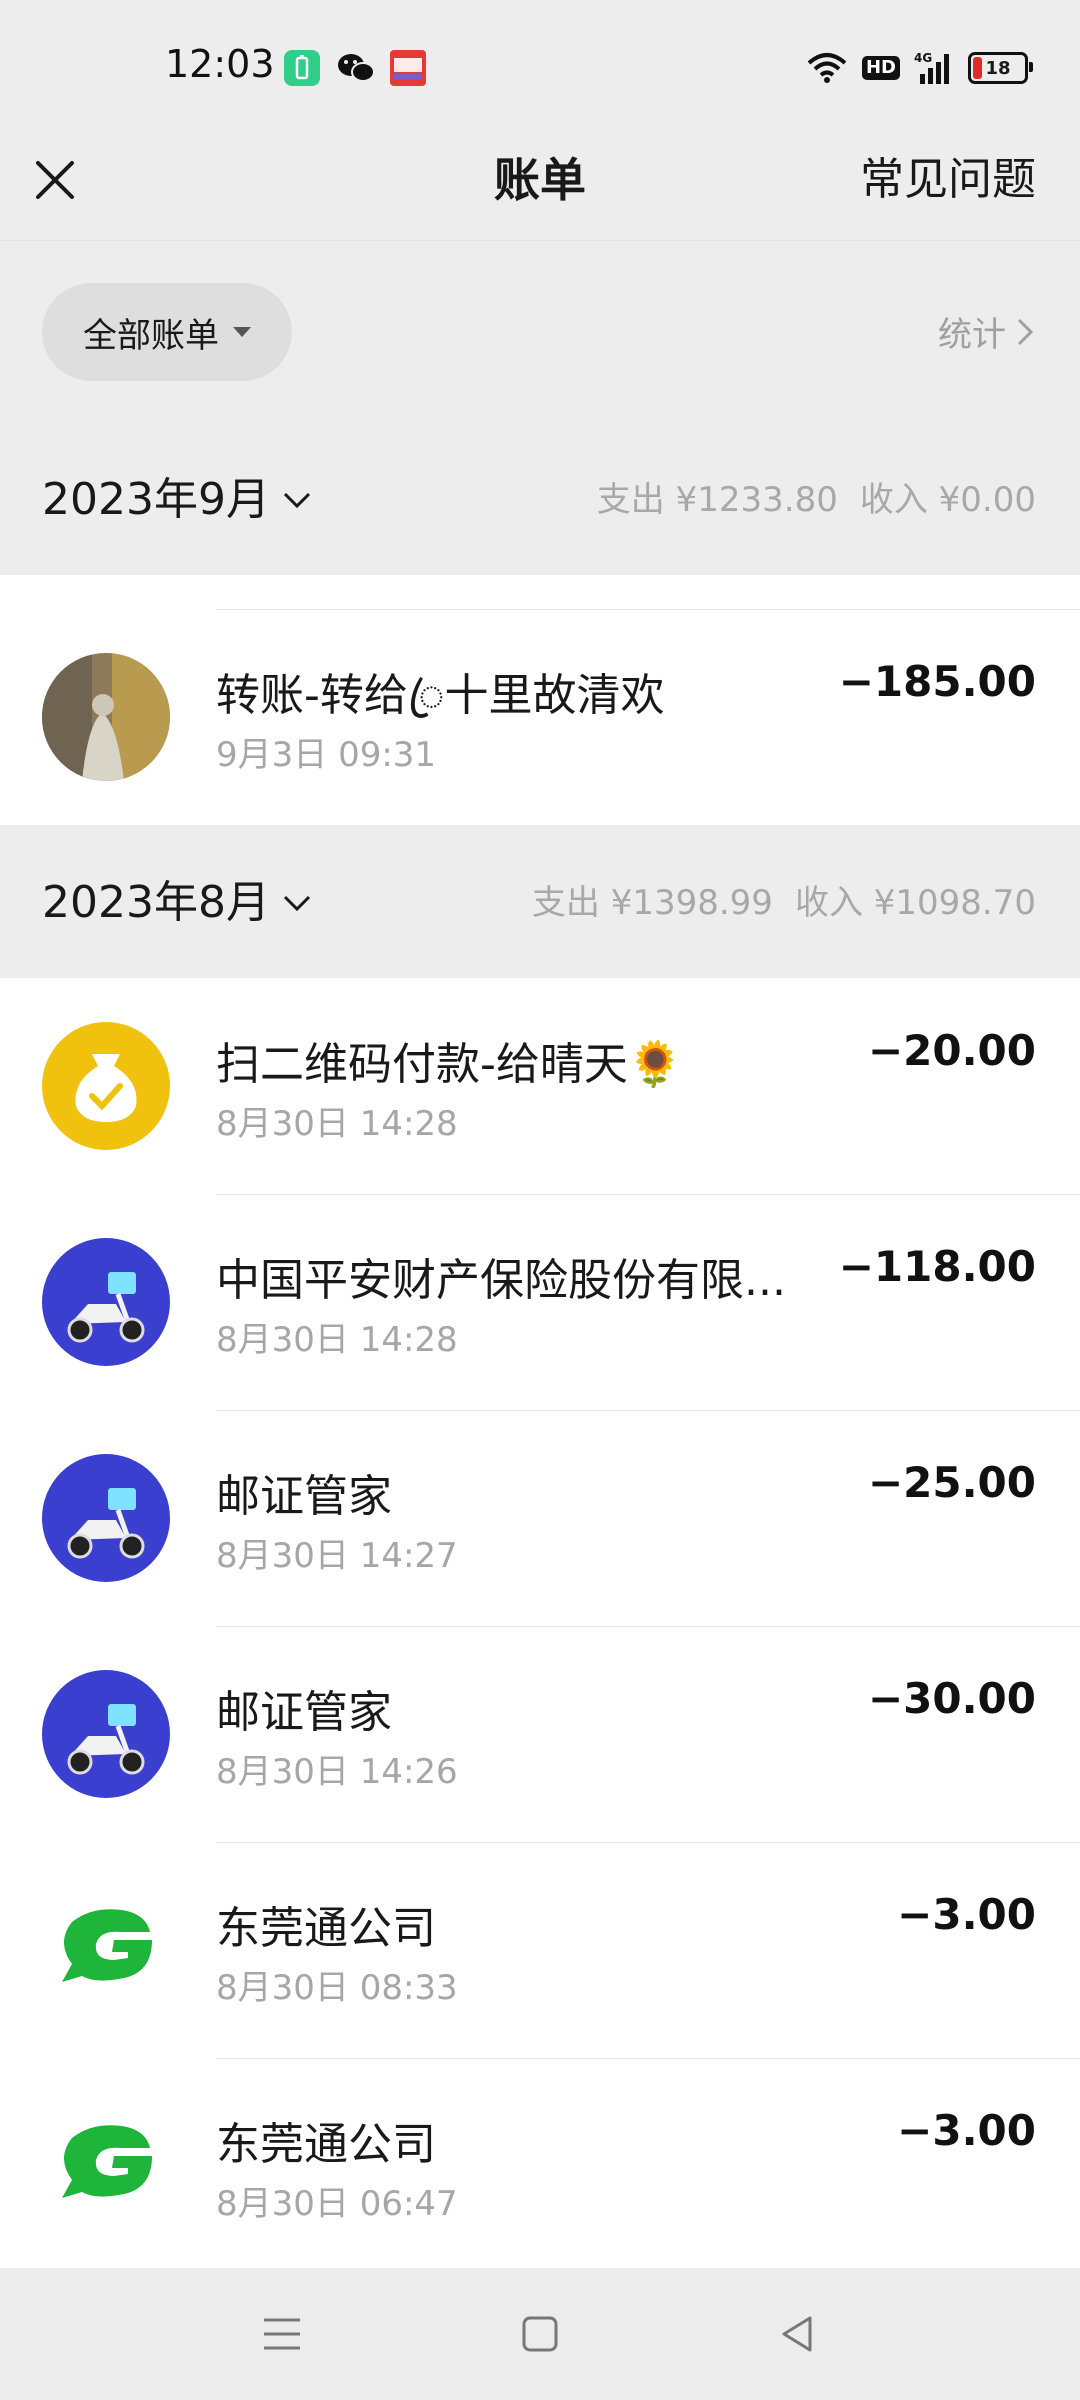 This screenshot has width=1080, height=2400. Describe the element at coordinates (540, 187) in the screenshot. I see `top-nav-bar: 账单 常见问题` at that location.